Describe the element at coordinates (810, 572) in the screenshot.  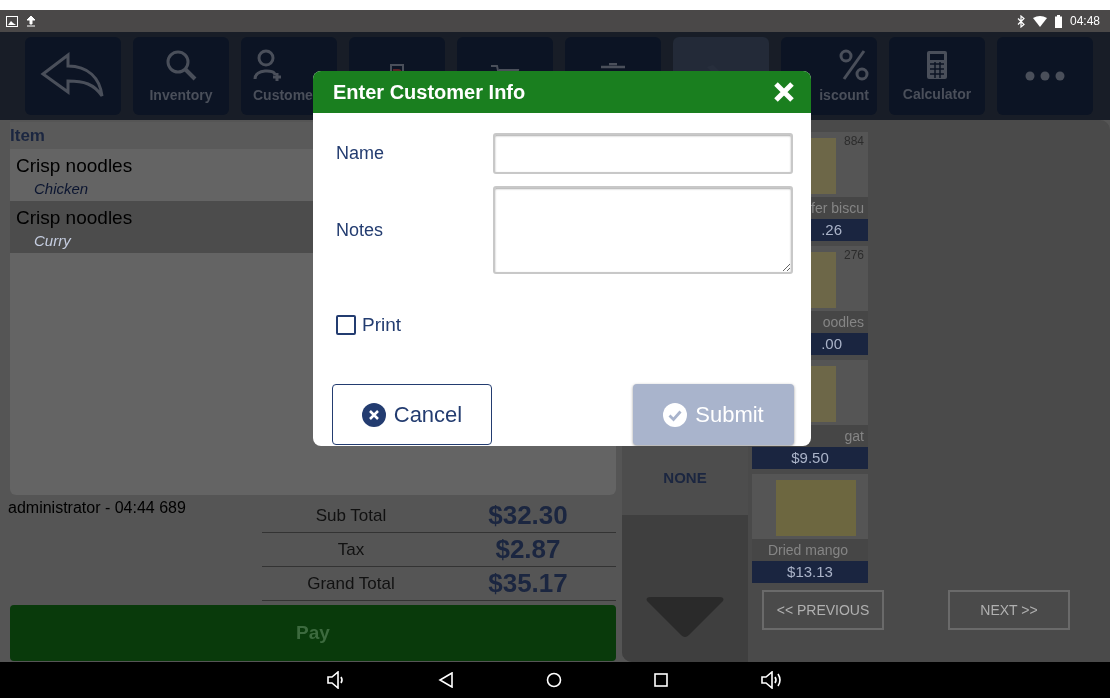
I see `product-price: $13.13` at that location.